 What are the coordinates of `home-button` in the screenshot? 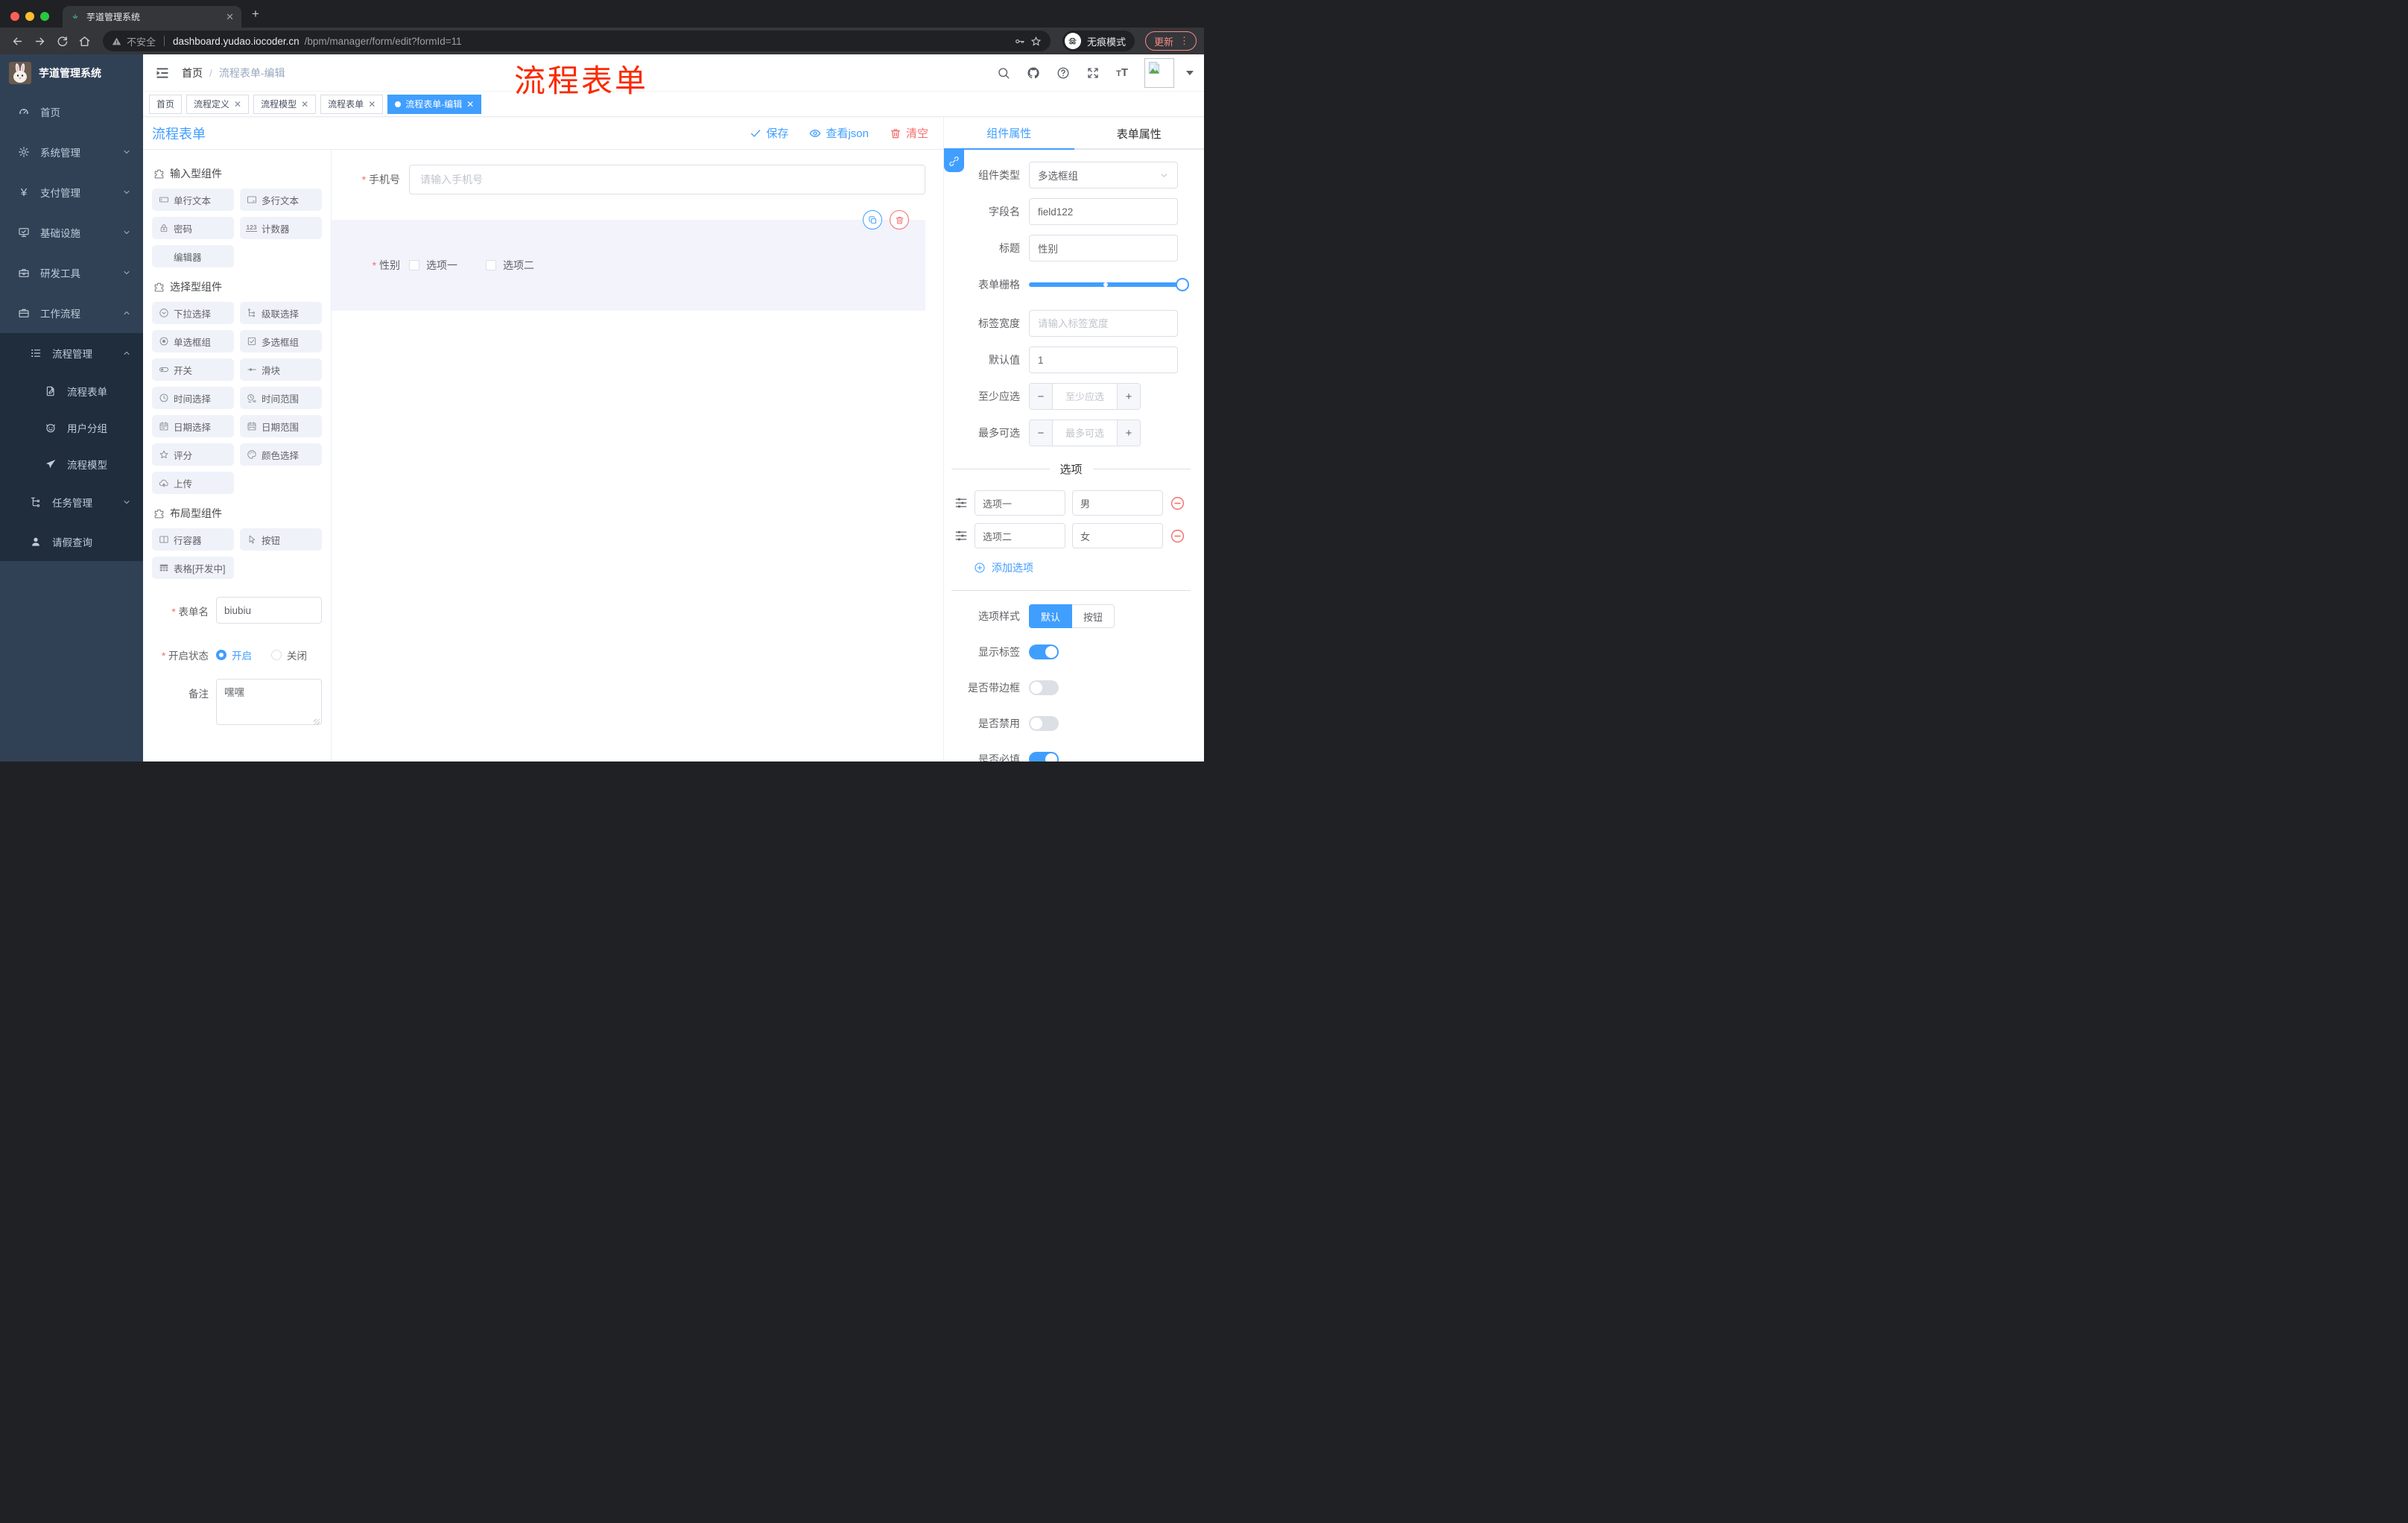 It's located at (84, 41).